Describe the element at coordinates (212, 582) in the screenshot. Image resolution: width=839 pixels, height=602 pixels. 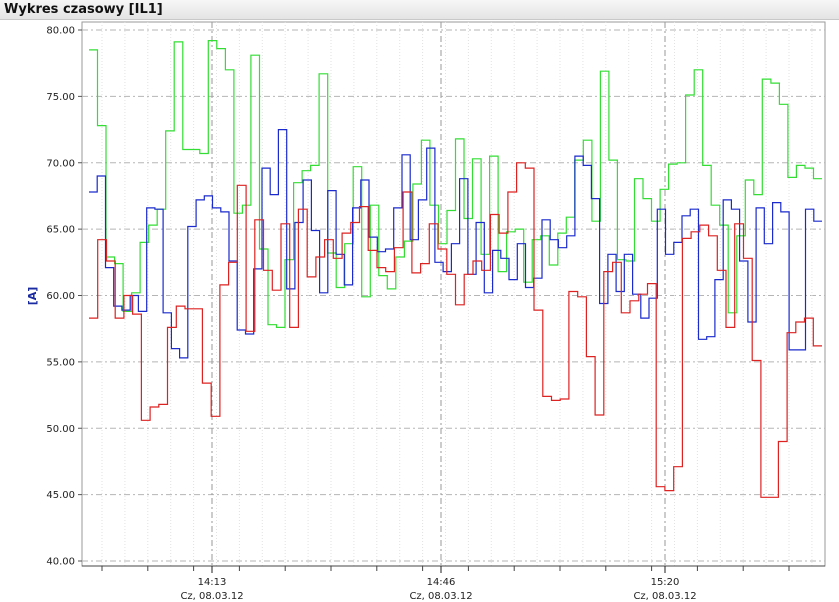
I see `x-tick-time: 14:13` at that location.